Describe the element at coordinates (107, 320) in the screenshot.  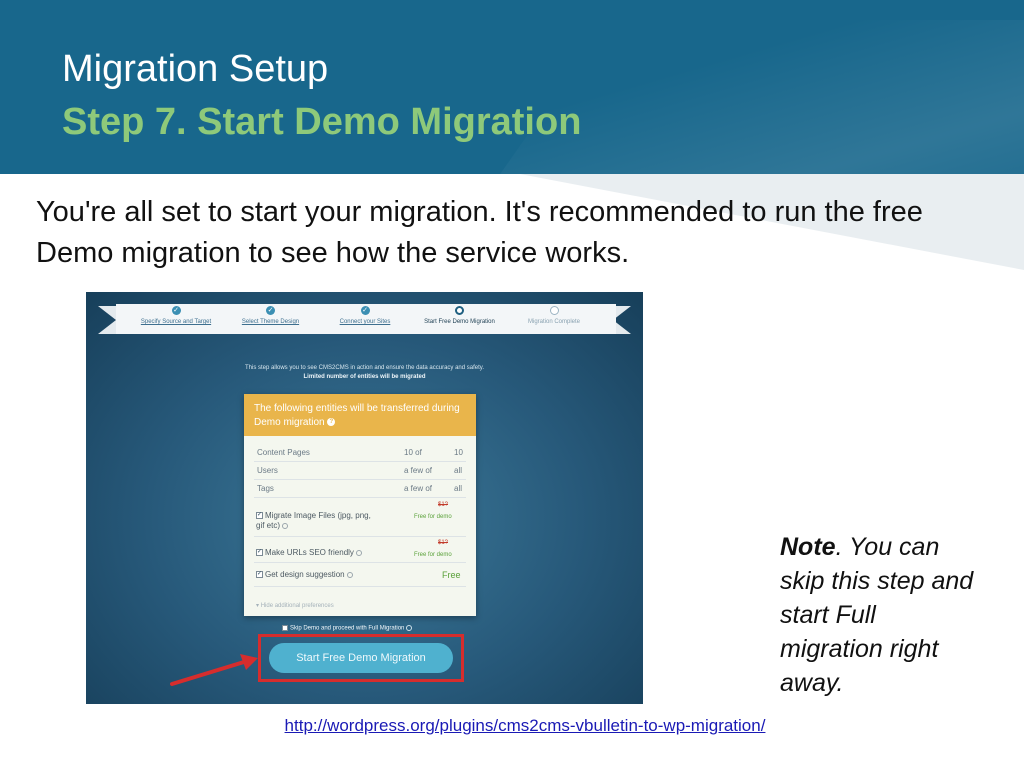
I see `ribbon-tail-left` at that location.